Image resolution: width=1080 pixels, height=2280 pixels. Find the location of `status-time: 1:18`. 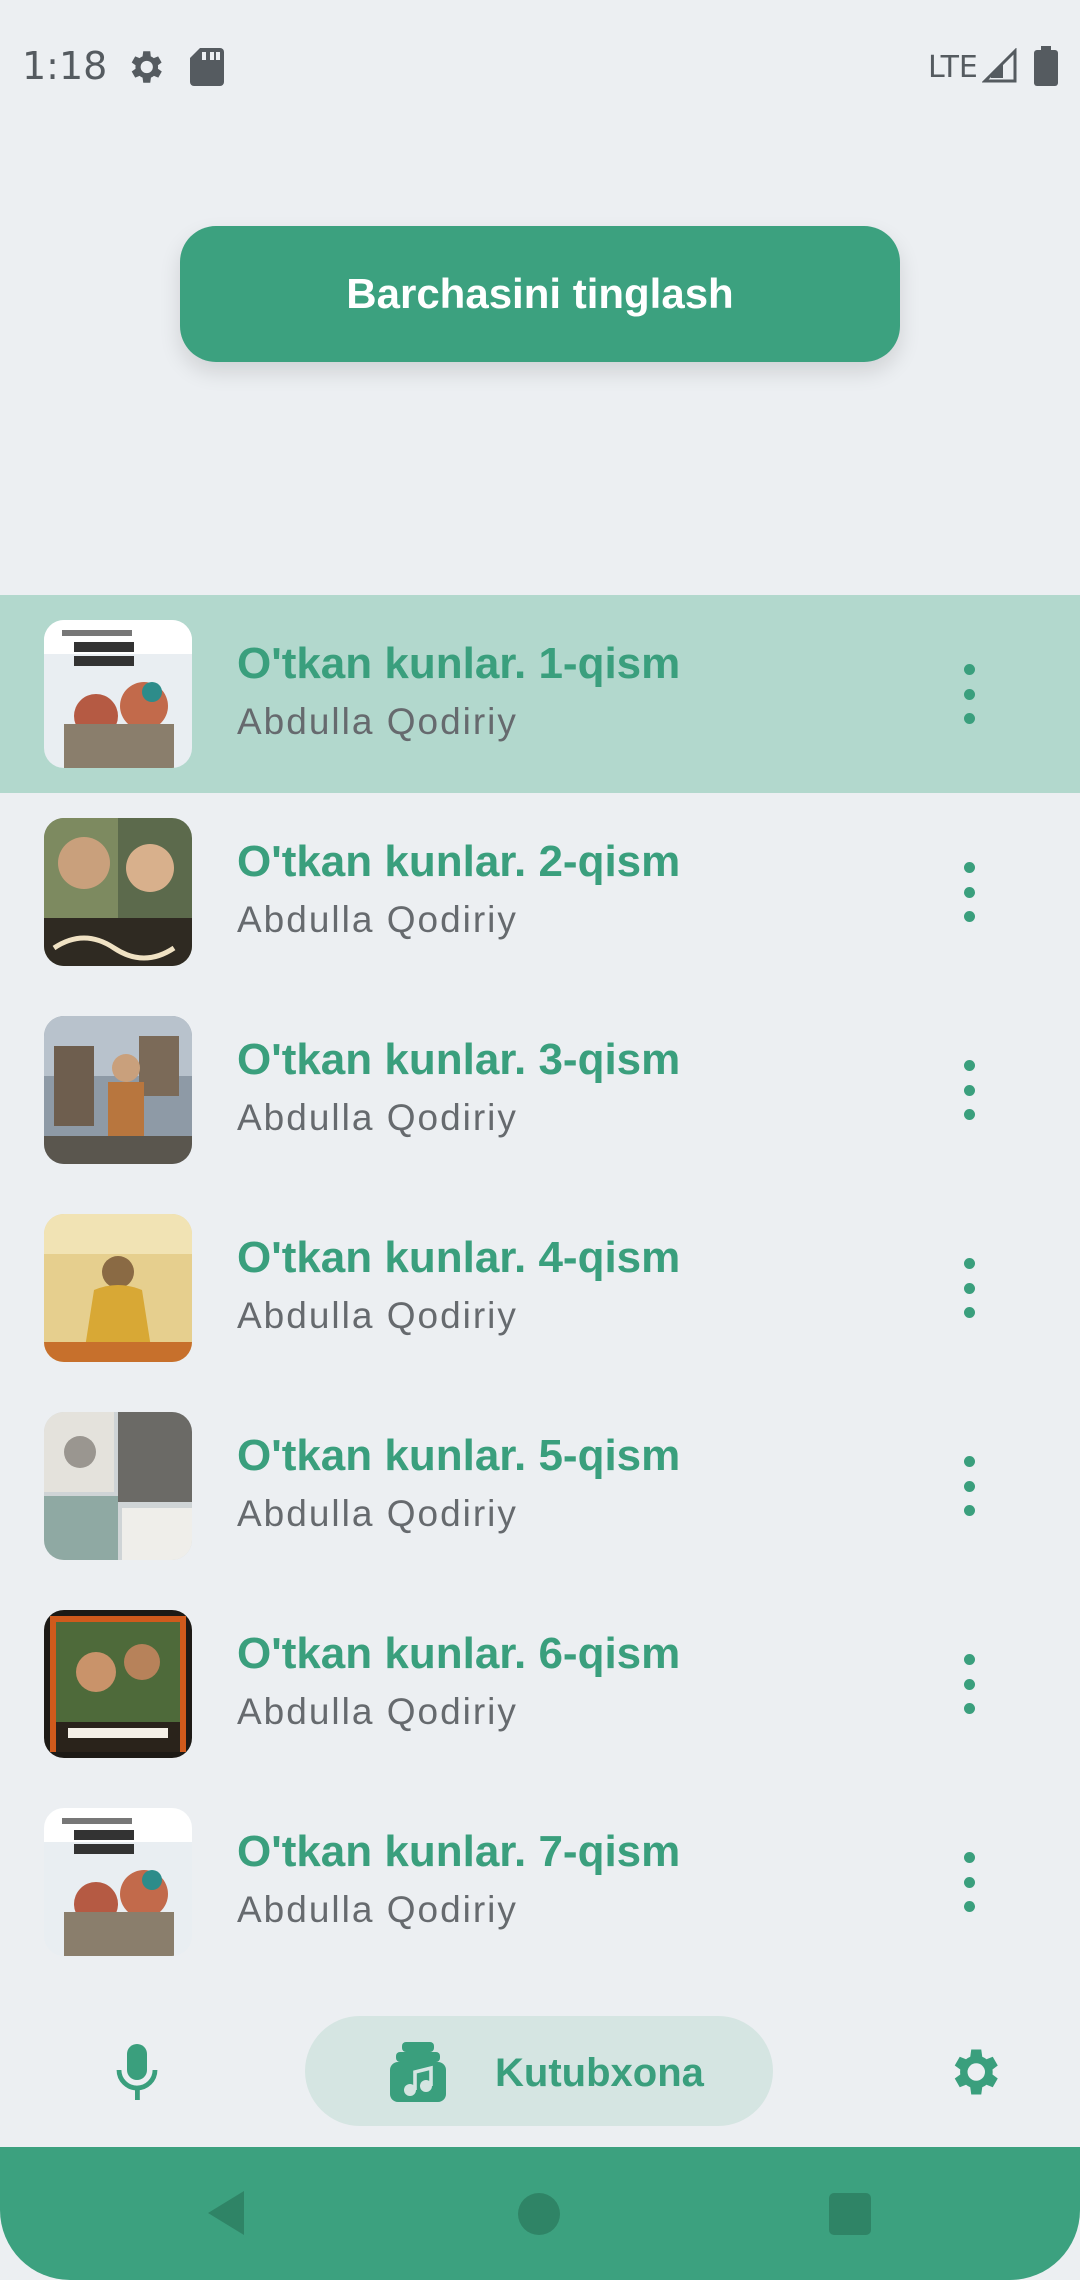

status-time: 1:18 is located at coordinates (65, 66).